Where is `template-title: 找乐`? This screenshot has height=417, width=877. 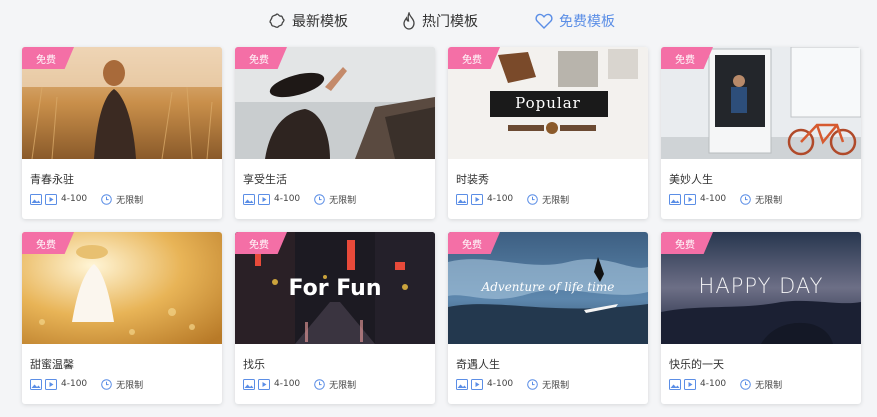
template-title: 找乐 is located at coordinates (254, 364).